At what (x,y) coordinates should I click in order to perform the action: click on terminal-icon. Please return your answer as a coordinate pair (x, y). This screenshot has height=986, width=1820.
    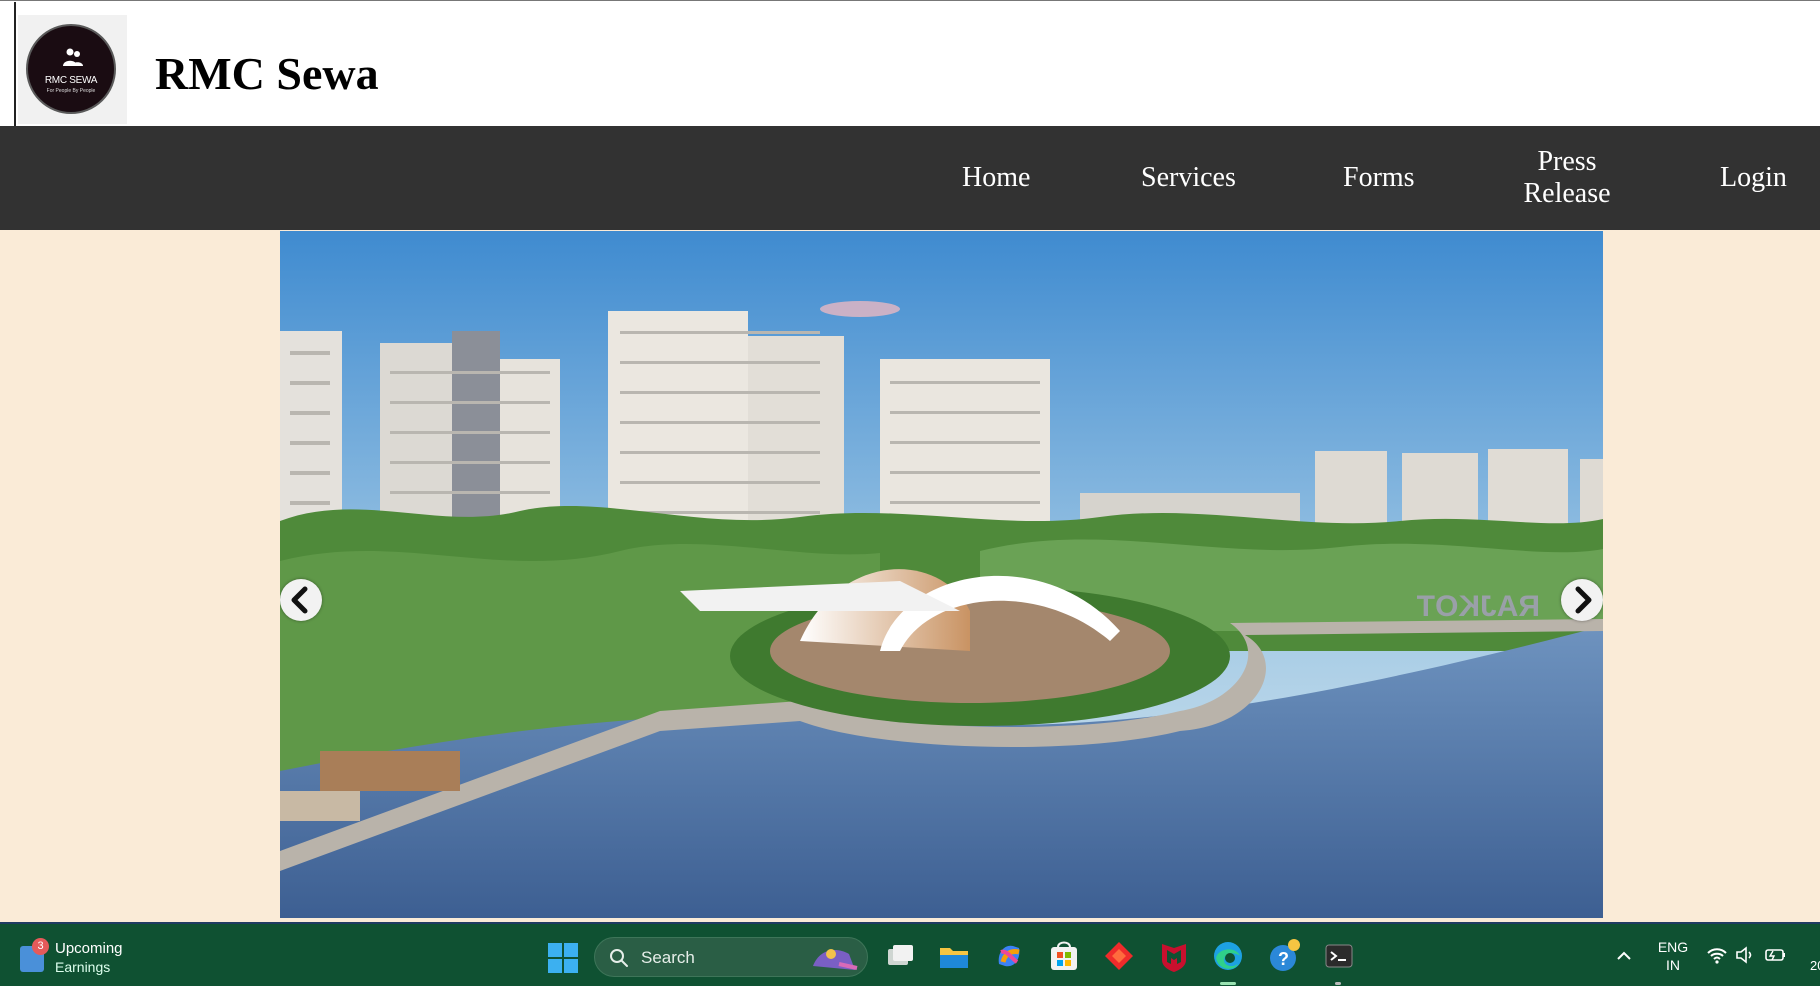
    Looking at the image, I should click on (1339, 956).